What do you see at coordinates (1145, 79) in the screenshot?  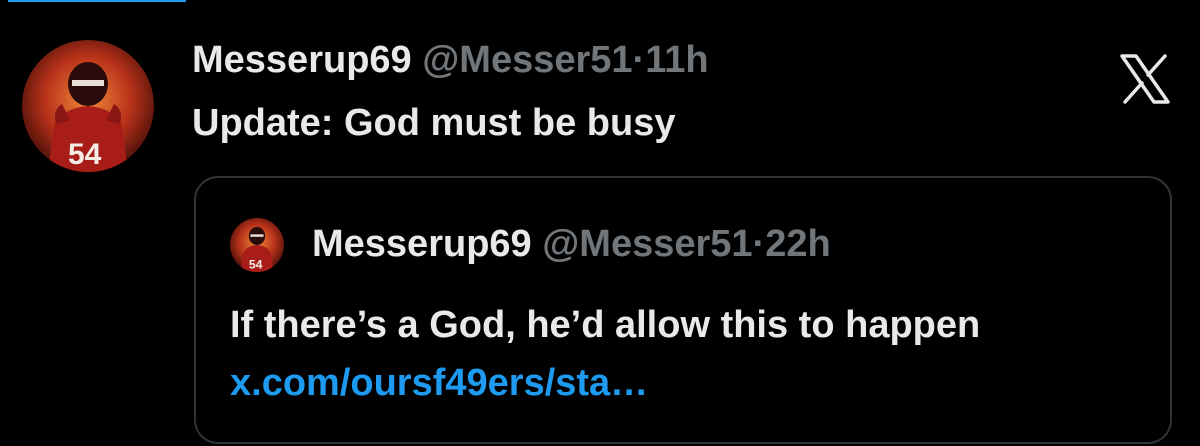 I see `x-logo-icon` at bounding box center [1145, 79].